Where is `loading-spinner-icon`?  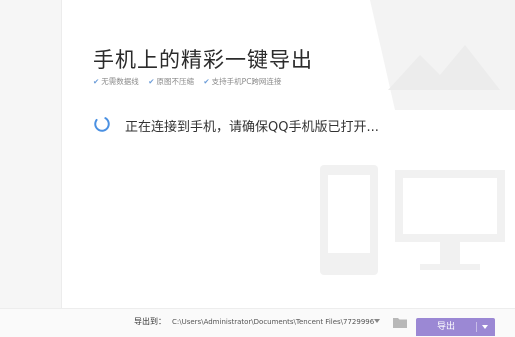 loading-spinner-icon is located at coordinates (102, 124).